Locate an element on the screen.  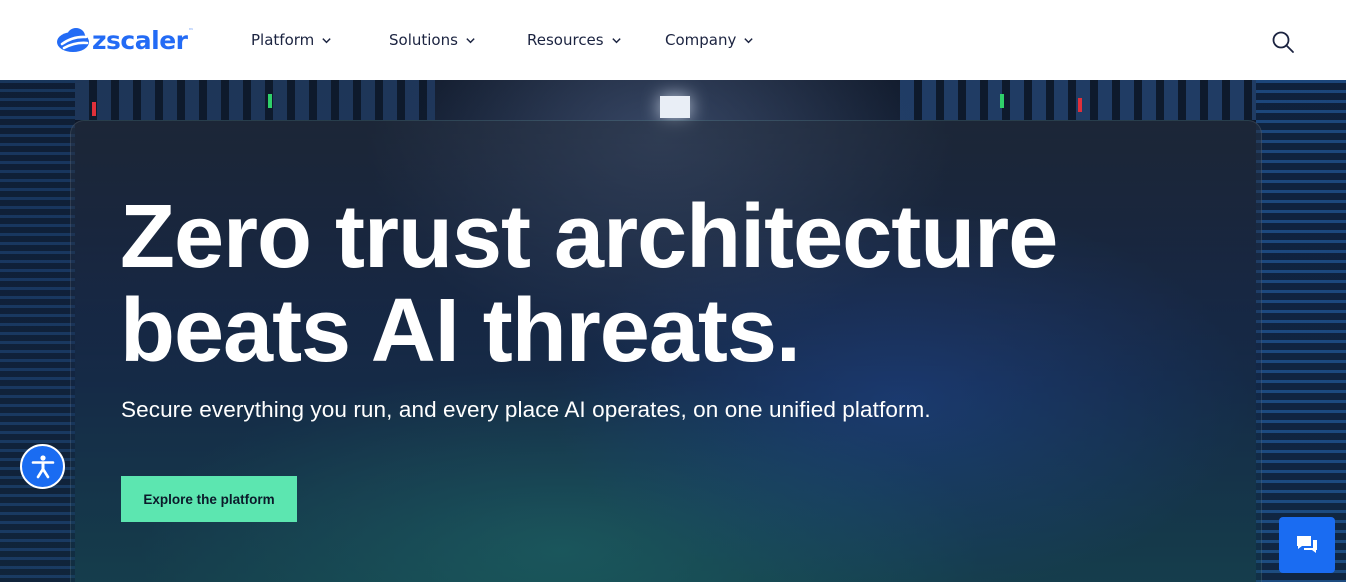
cloud-logo-icon is located at coordinates (73, 40).